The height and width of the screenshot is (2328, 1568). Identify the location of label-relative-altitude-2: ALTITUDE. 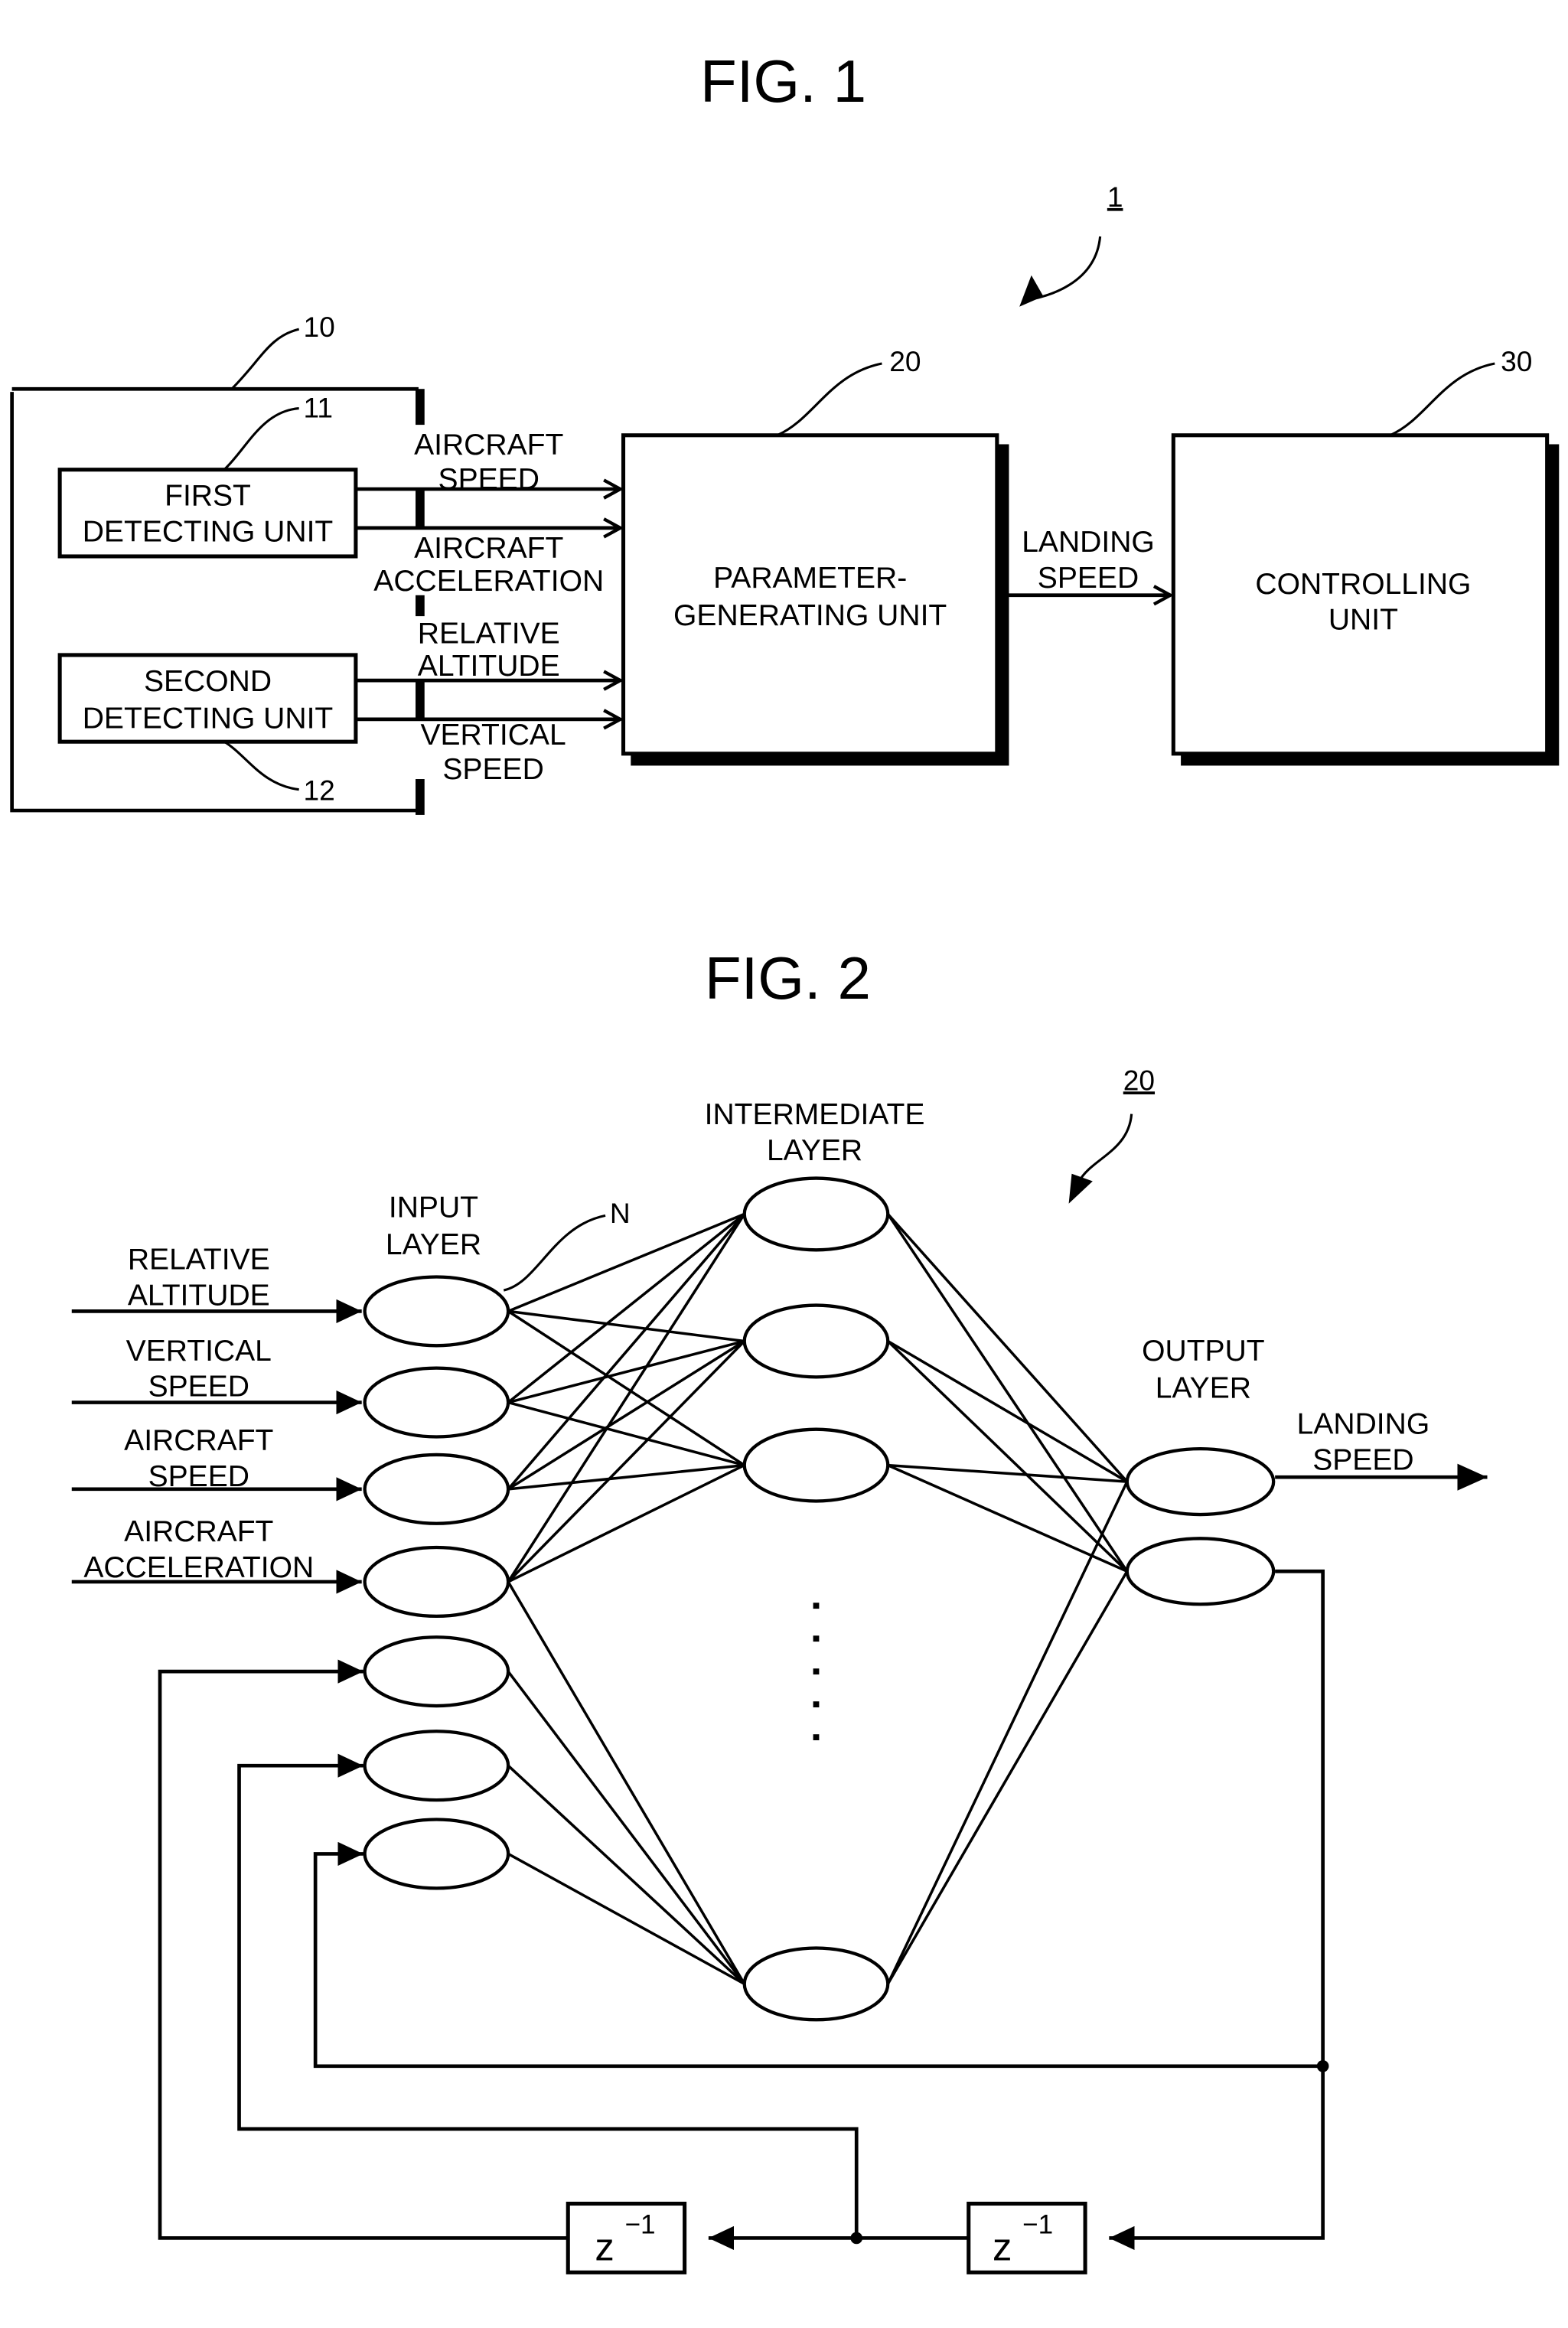
(489, 666).